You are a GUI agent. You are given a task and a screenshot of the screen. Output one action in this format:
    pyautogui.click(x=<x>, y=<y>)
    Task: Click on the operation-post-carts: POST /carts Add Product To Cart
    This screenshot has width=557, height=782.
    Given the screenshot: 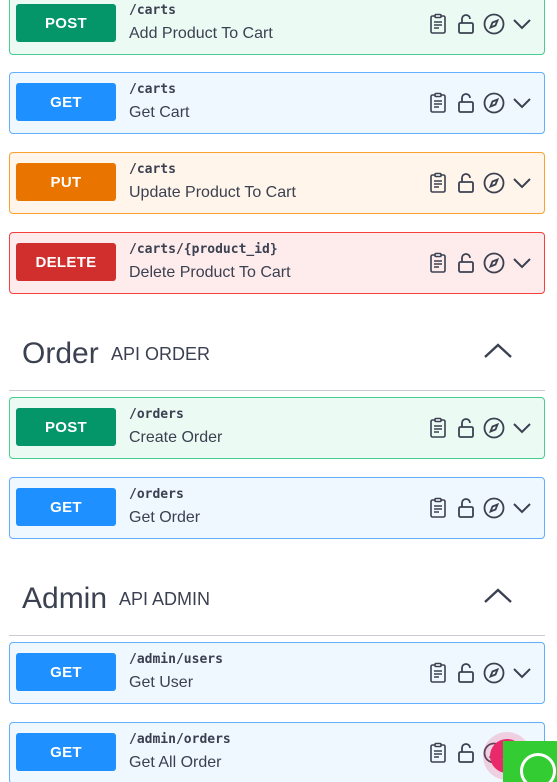 What is the action you would take?
    pyautogui.click(x=277, y=27)
    